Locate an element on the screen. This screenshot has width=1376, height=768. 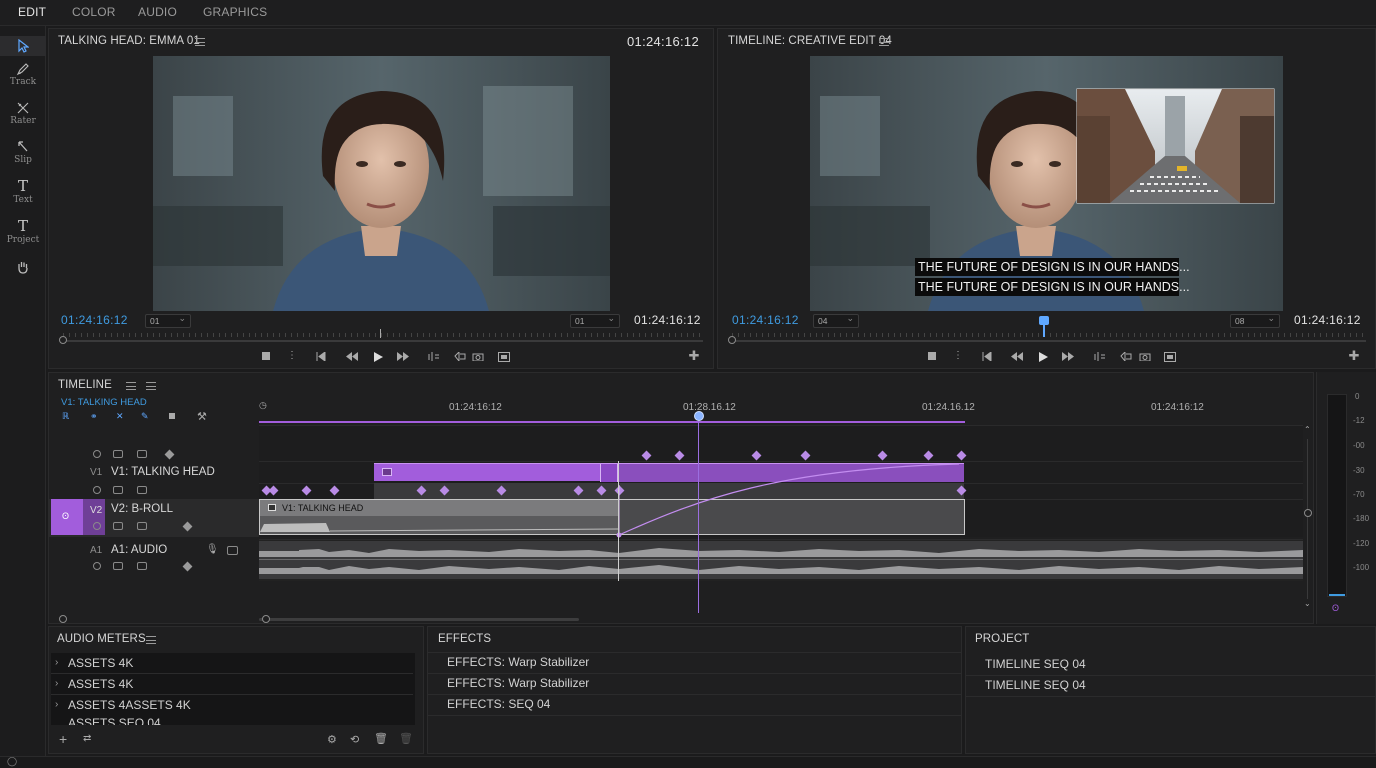
list-item: ASSETS SEQ 04 is located at coordinates (233, 720).